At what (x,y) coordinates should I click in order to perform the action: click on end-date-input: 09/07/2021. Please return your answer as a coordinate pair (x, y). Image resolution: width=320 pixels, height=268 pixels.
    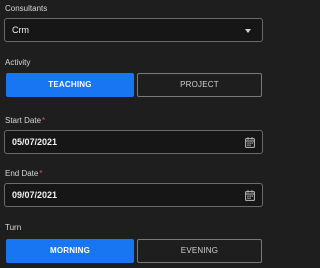
    Looking at the image, I should click on (133, 195).